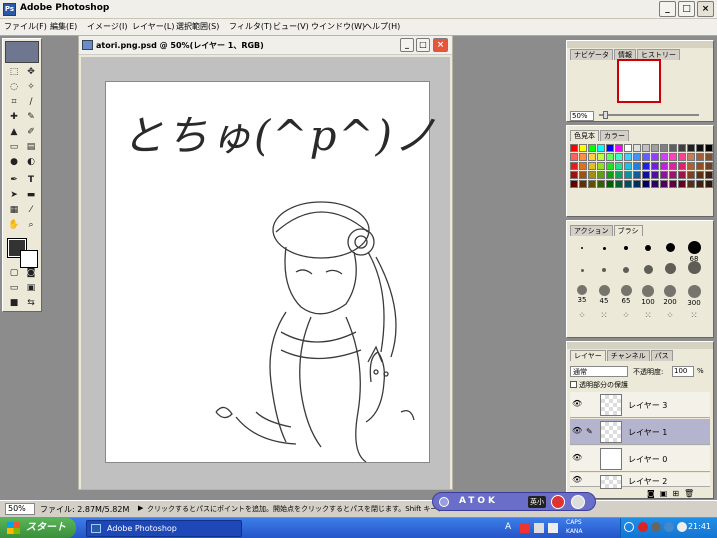 This screenshot has width=717, height=538. What do you see at coordinates (164, 528) in the screenshot?
I see `taskbar-item-photoshop: Adobe Photoshop` at bounding box center [164, 528].